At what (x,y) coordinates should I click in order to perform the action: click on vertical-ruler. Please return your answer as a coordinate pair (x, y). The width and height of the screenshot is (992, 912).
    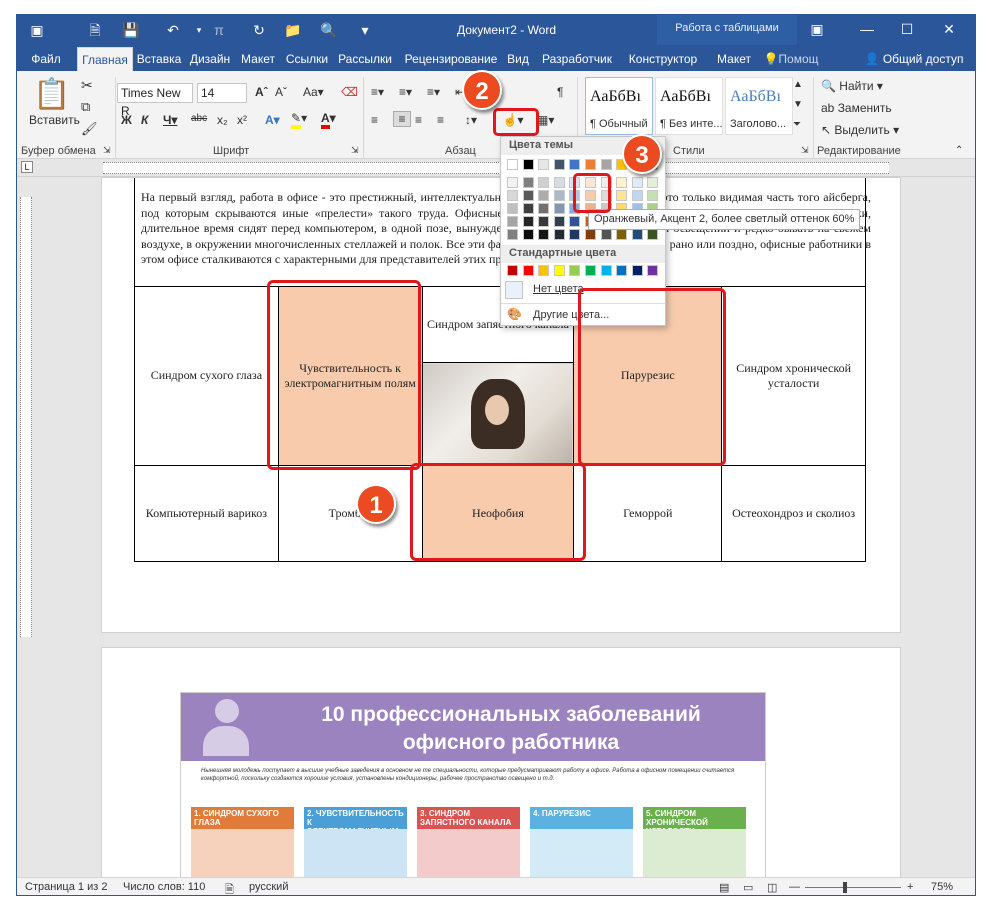
    Looking at the image, I should click on (26, 528).